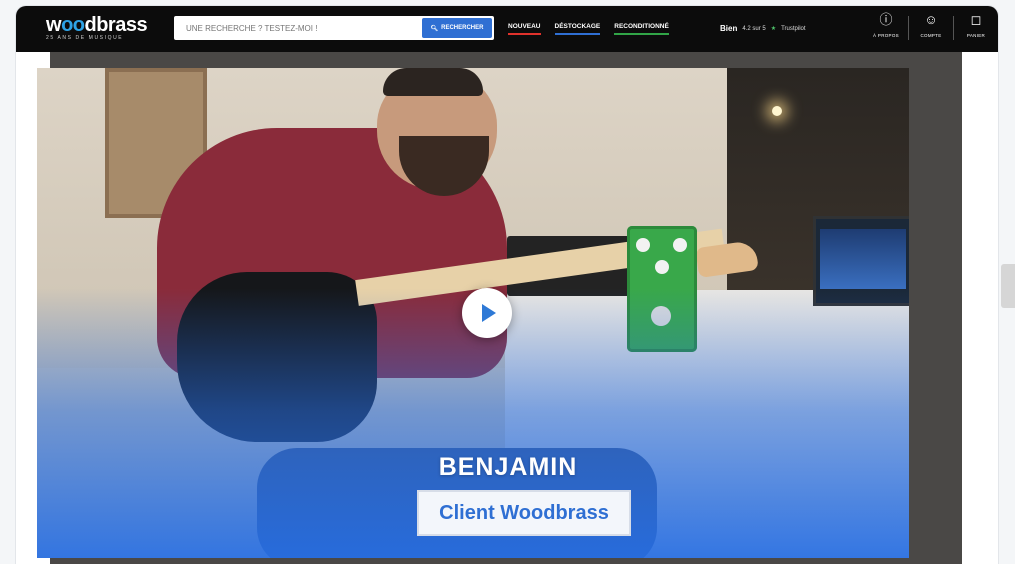  Describe the element at coordinates (886, 35) in the screenshot. I see `about-label: À PROPOS` at that location.